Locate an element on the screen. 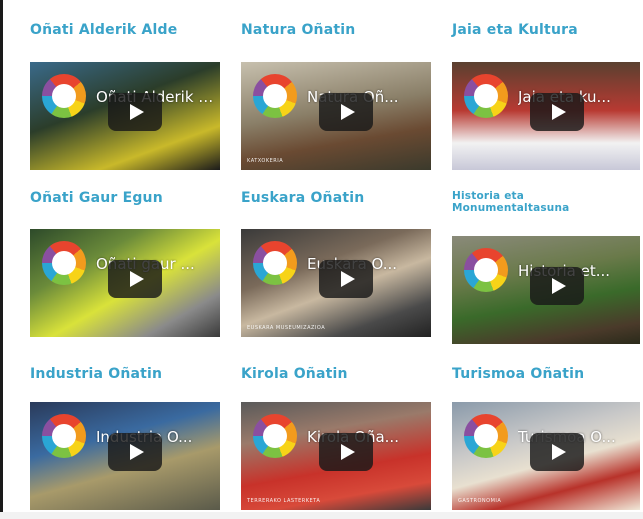 This screenshot has height=519, width=643. window-frame-edge is located at coordinates (1, 259).